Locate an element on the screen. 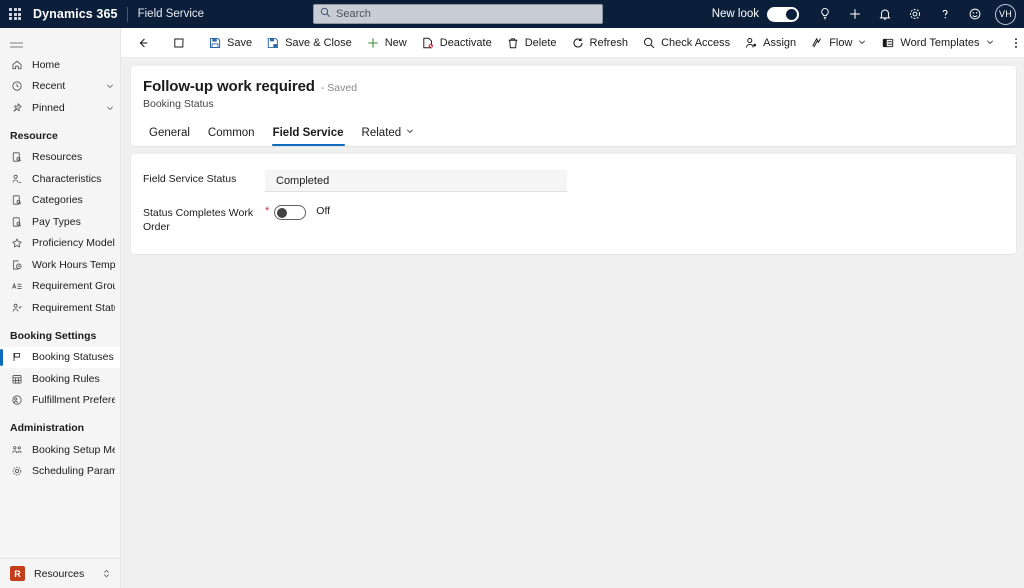 This screenshot has height=588, width=1024. field-service-status-input: Completed is located at coordinates (416, 181).